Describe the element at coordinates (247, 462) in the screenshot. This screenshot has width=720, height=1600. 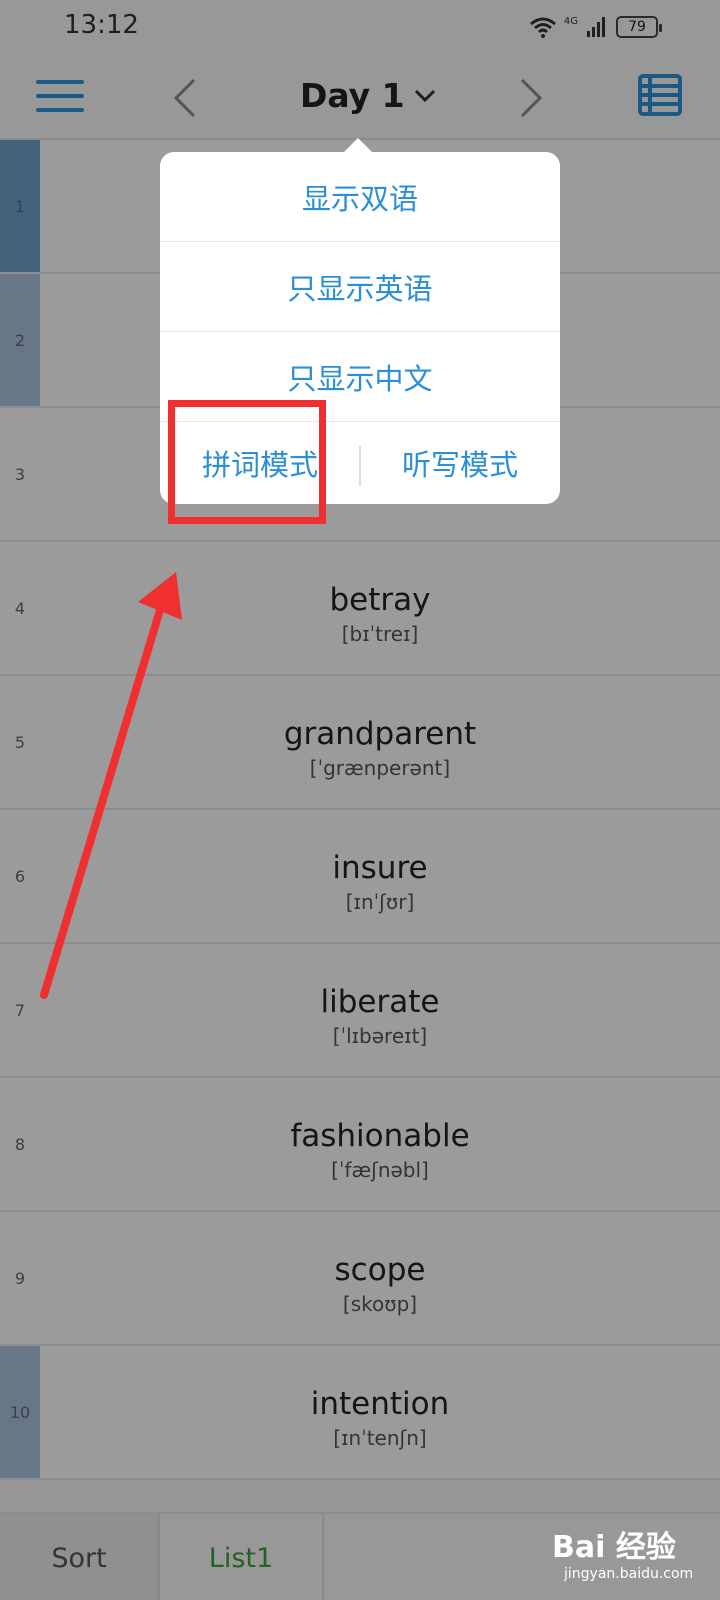
I see `annotation-highlight-box` at that location.